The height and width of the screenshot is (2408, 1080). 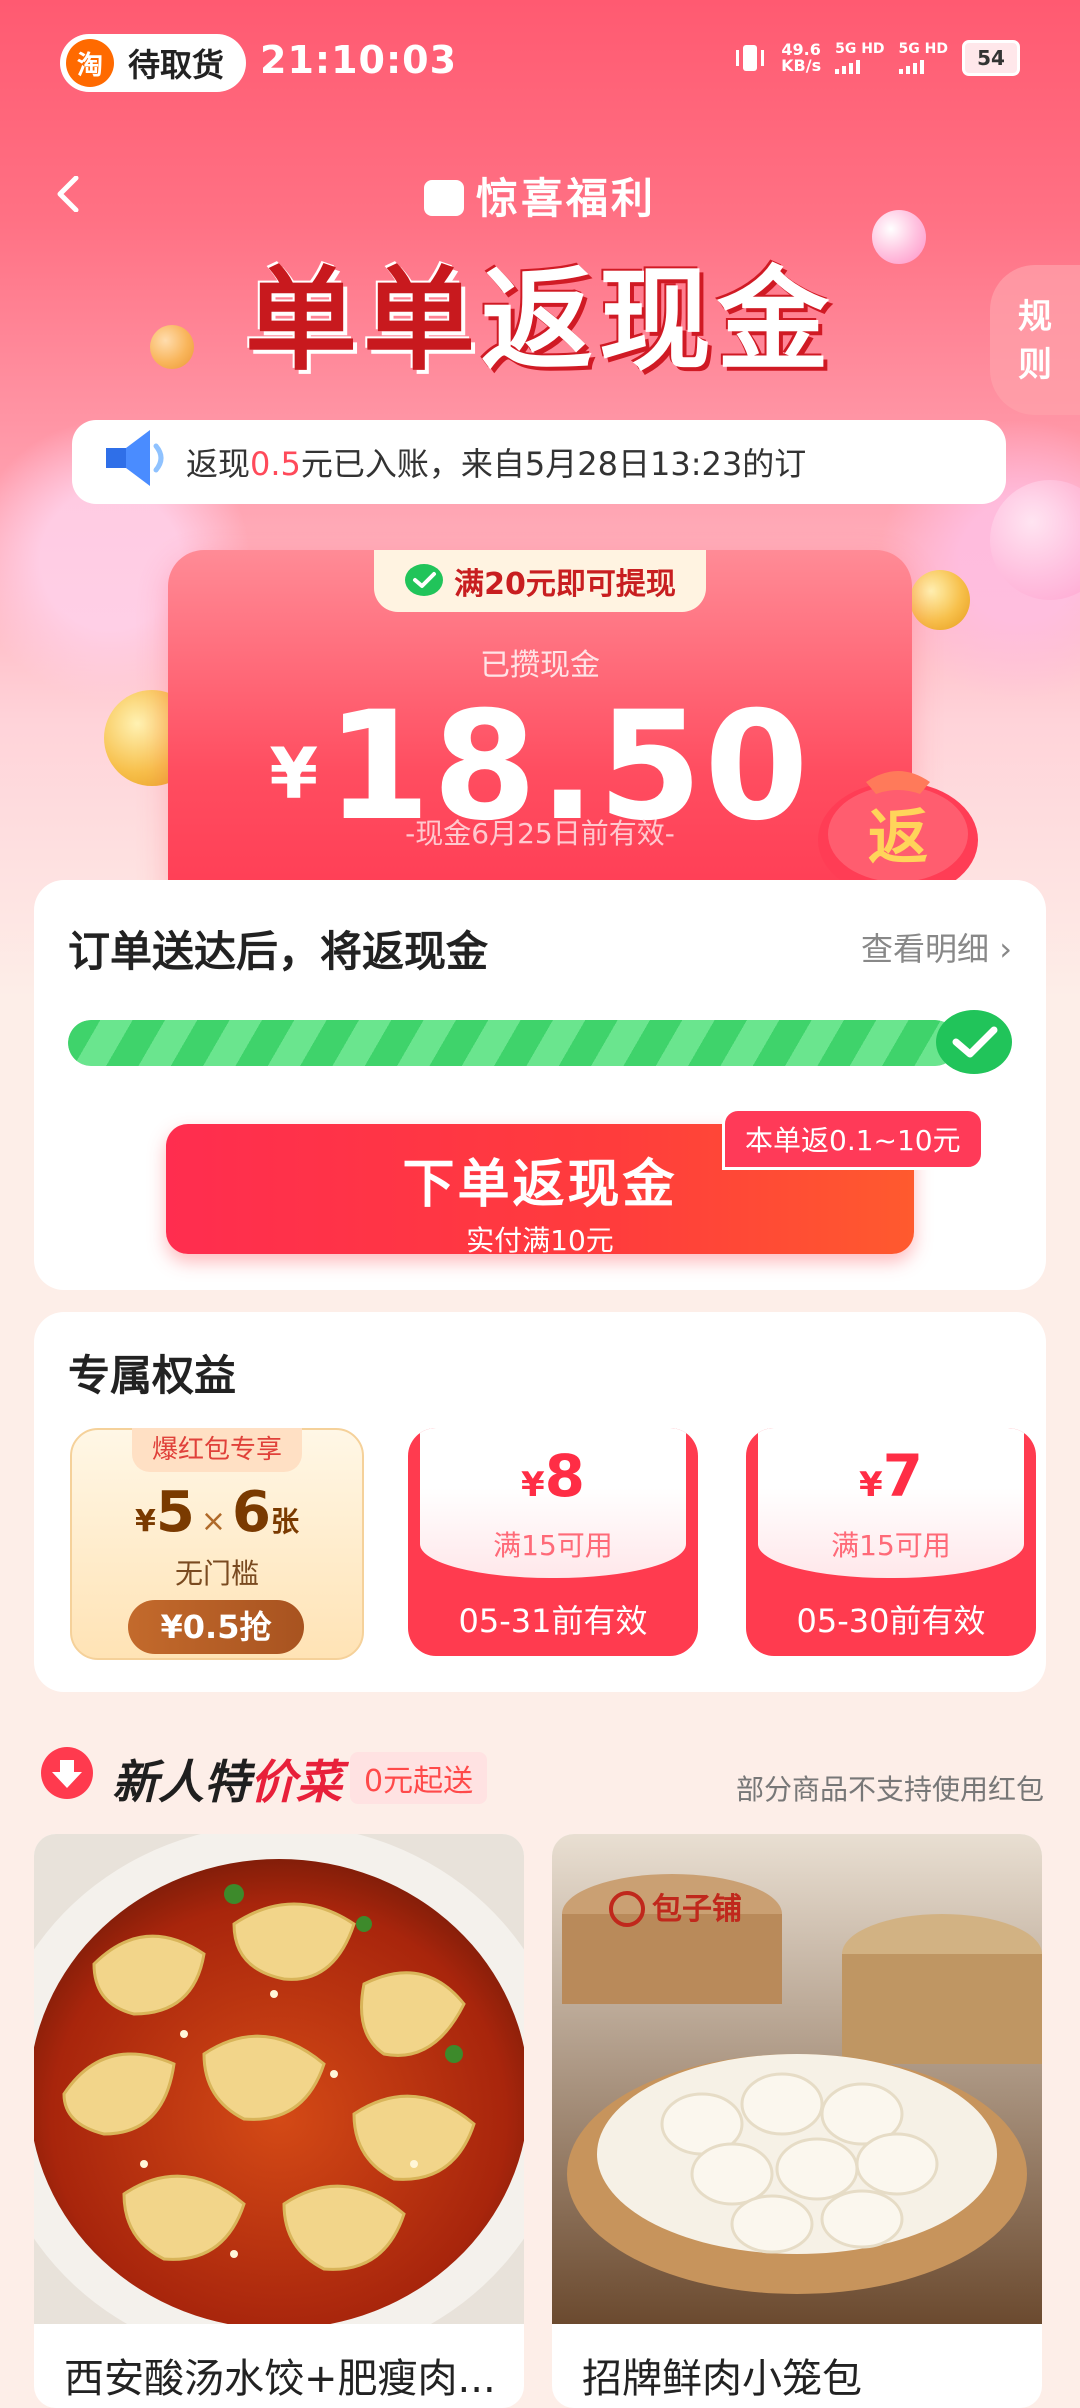 What do you see at coordinates (889, 1789) in the screenshot?
I see `coupon-disclaimer: 部分商品不支持使用红包` at bounding box center [889, 1789].